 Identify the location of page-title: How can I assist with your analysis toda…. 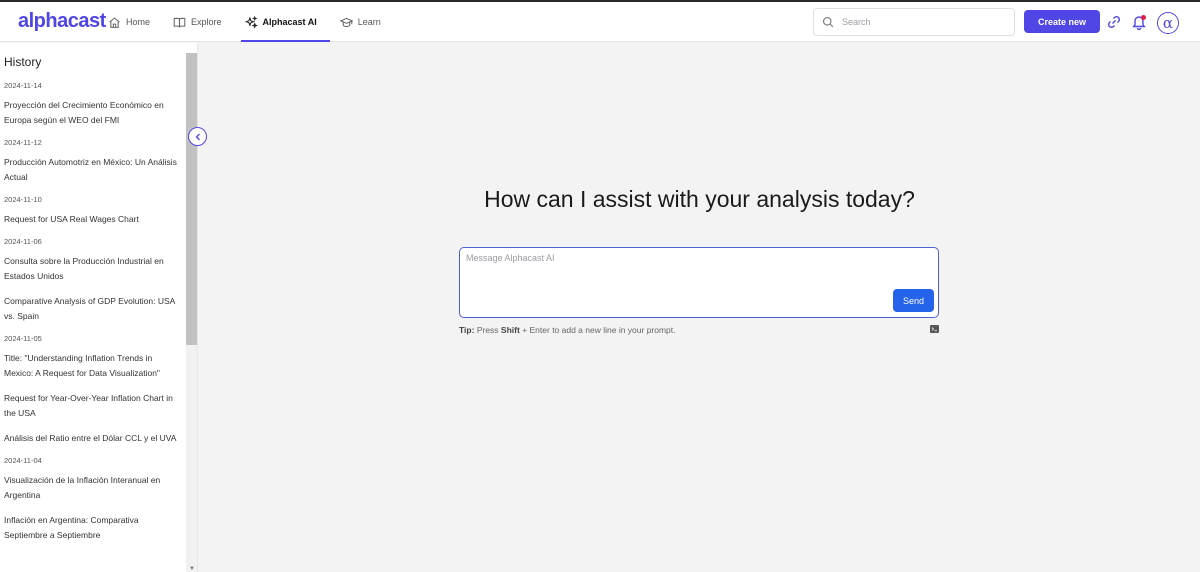
(699, 199).